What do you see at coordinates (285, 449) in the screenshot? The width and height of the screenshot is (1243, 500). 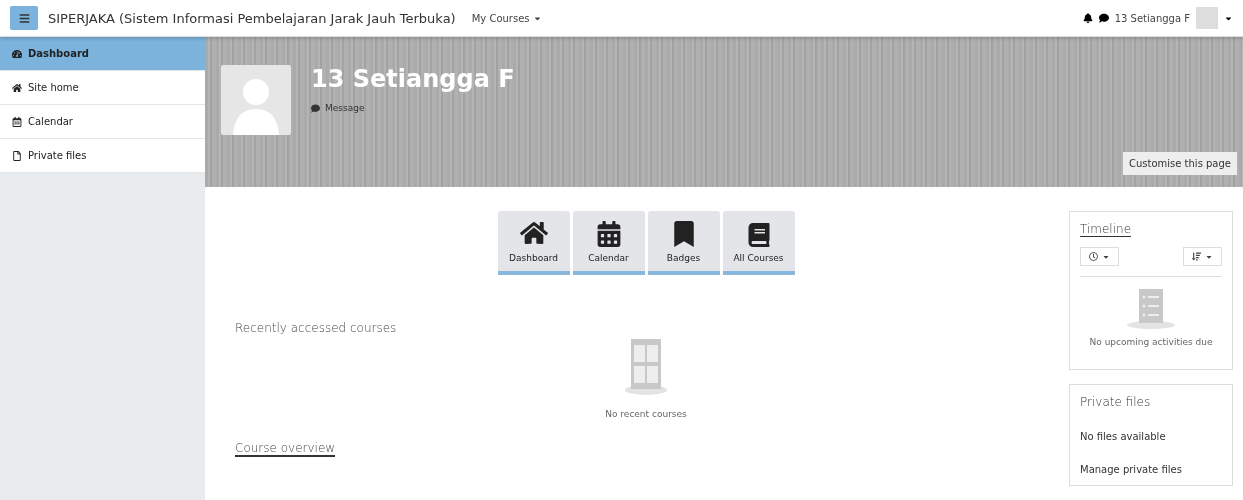 I see `section-title: Course overview` at bounding box center [285, 449].